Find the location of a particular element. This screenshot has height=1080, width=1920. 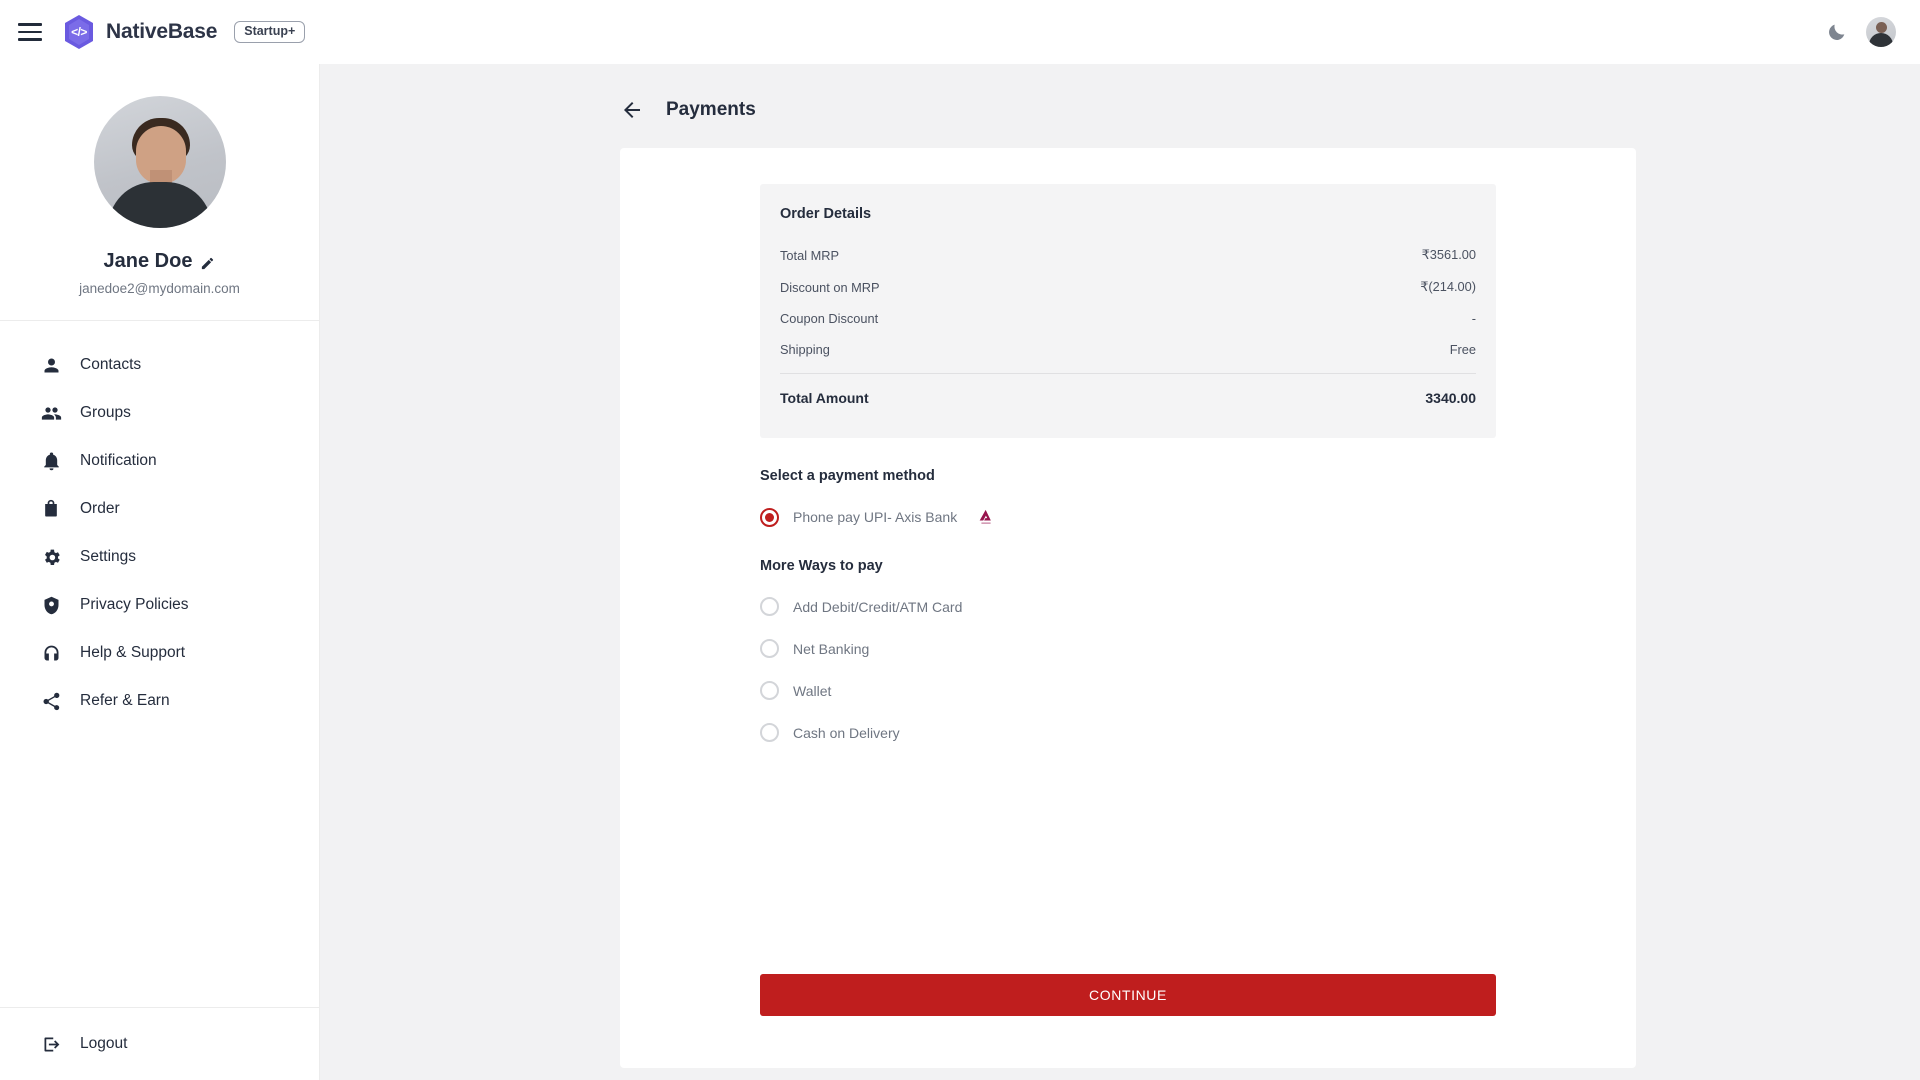

order-details-title: Order Details is located at coordinates (826, 214).